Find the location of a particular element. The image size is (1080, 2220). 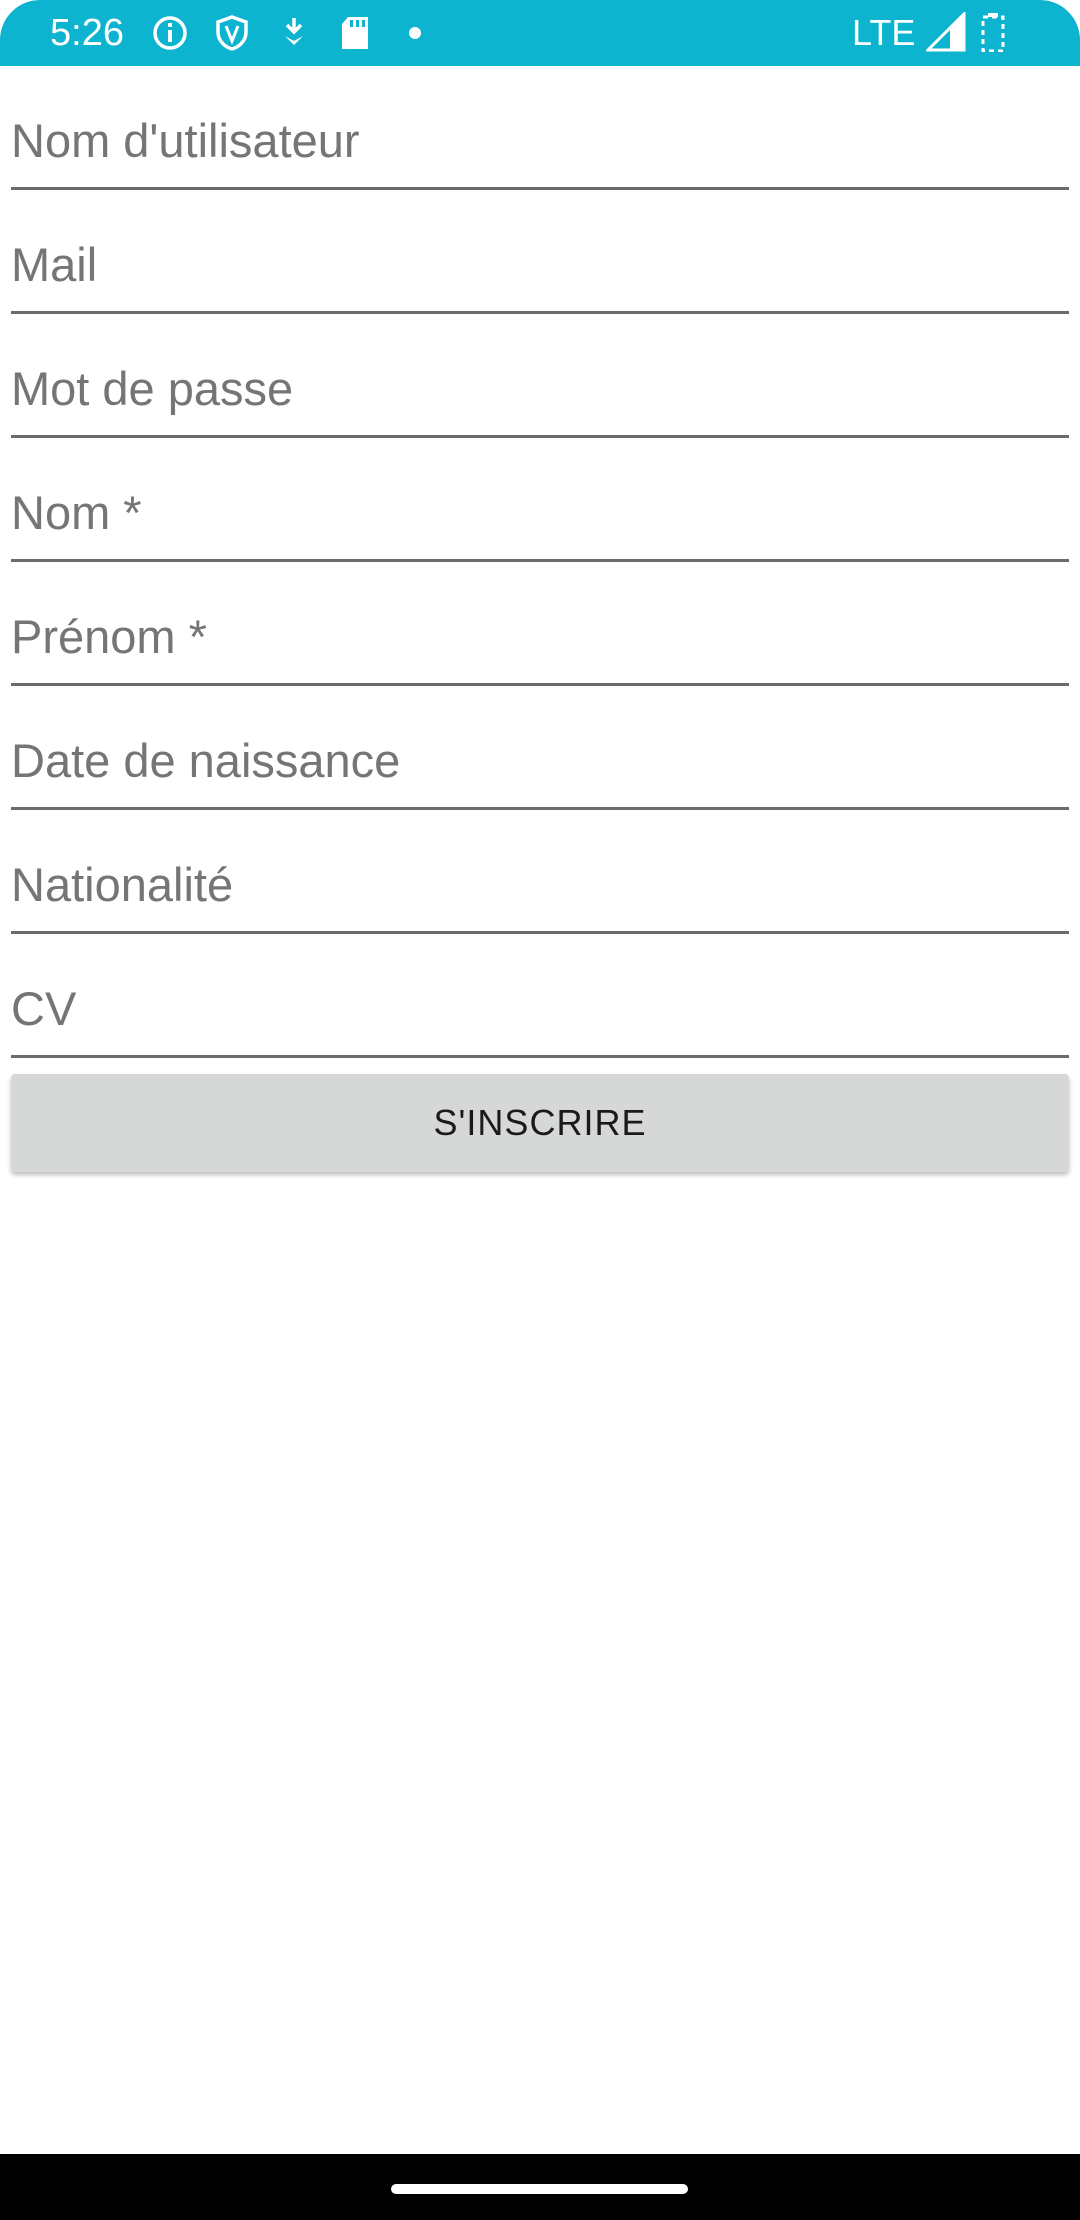

nationality-field-container is located at coordinates (540, 872).